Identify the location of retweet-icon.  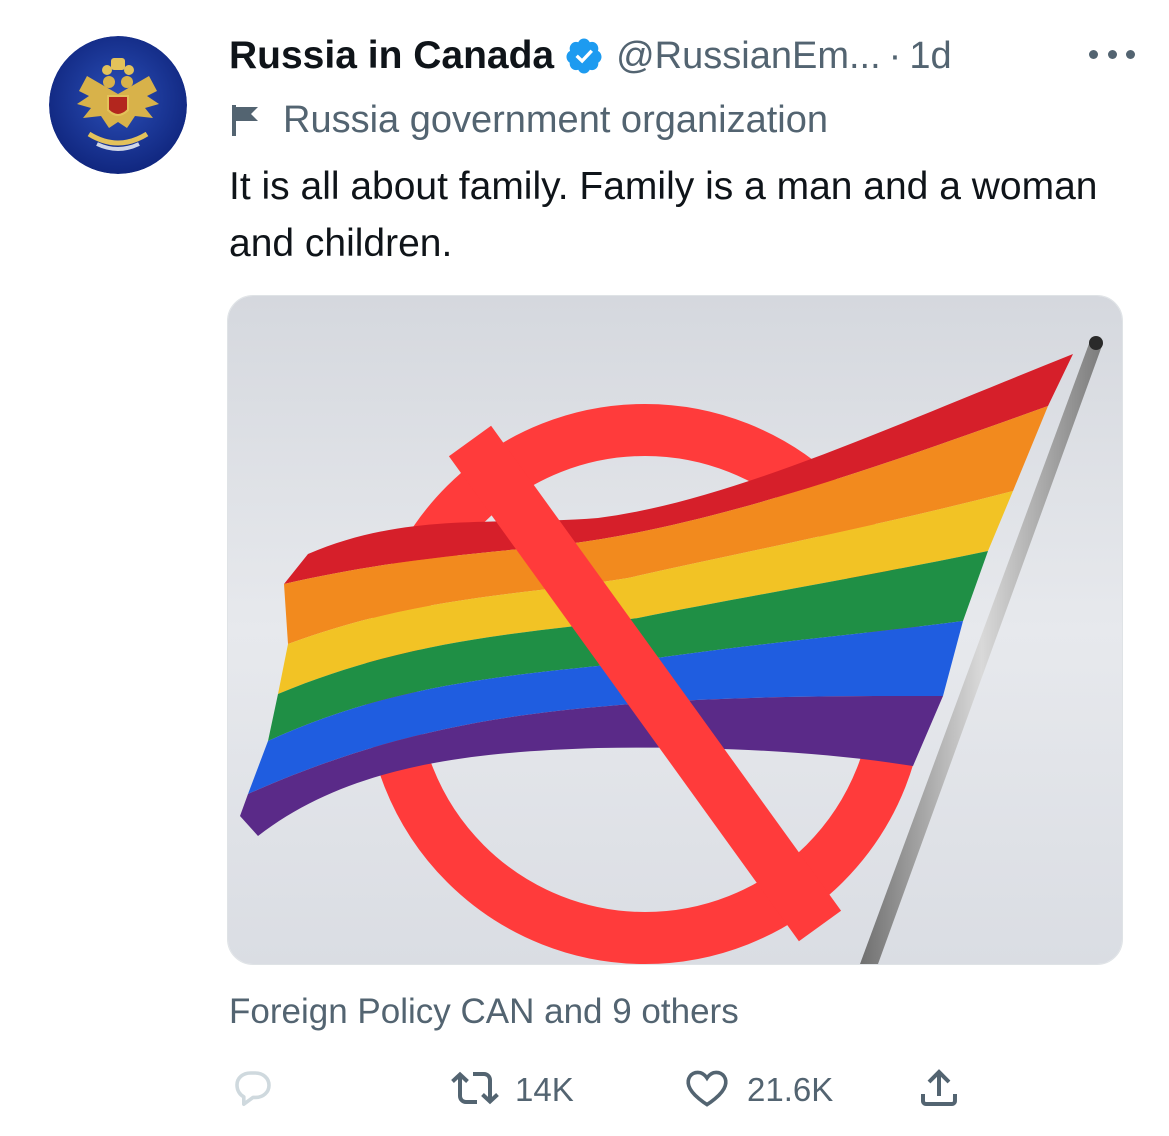
(475, 1090).